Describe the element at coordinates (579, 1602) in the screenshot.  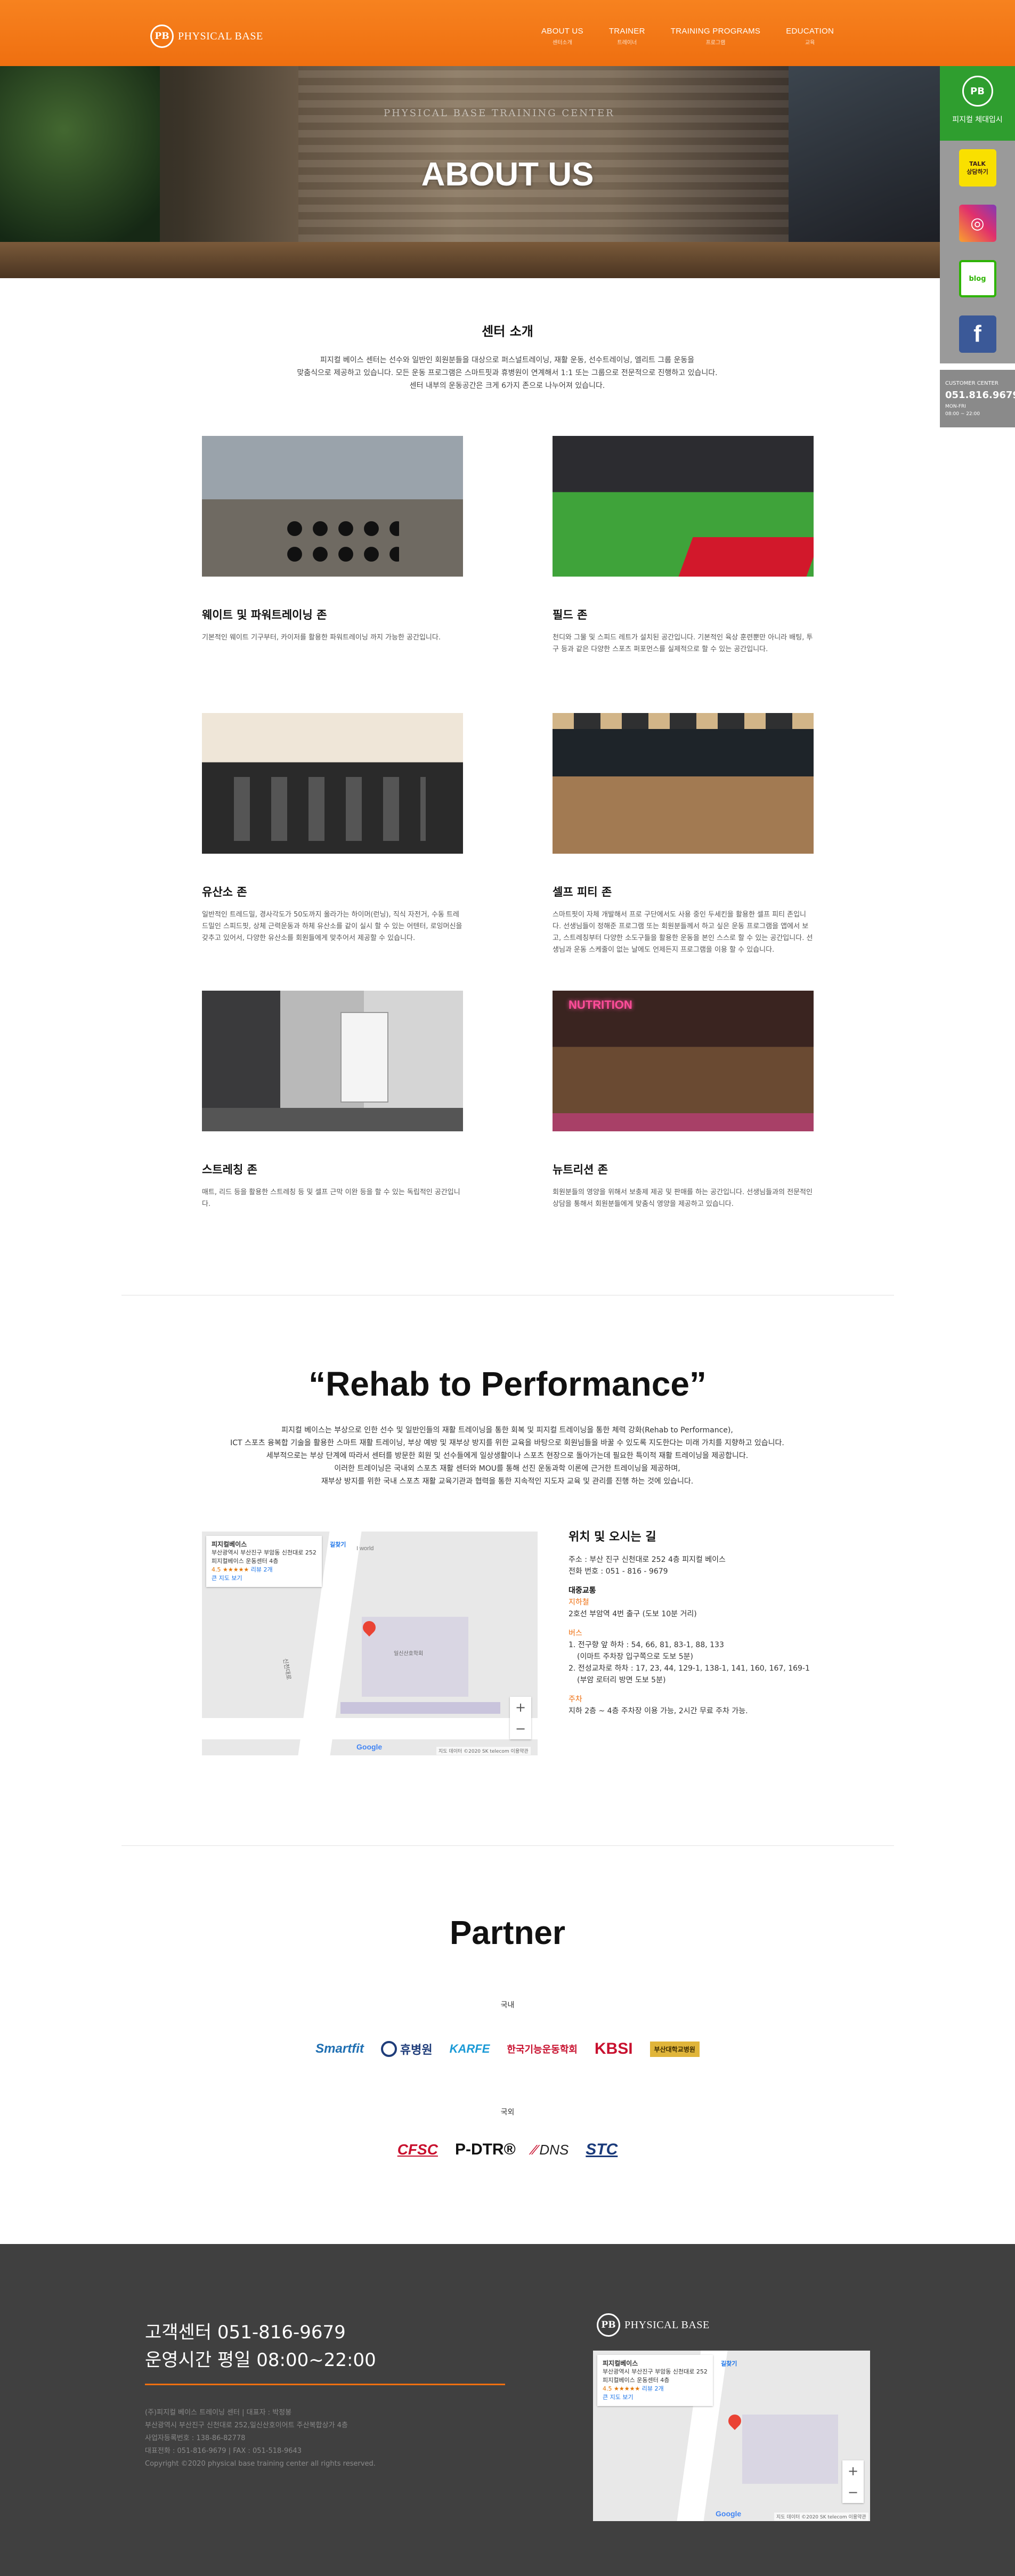
I see `subway-label: 지하철` at that location.